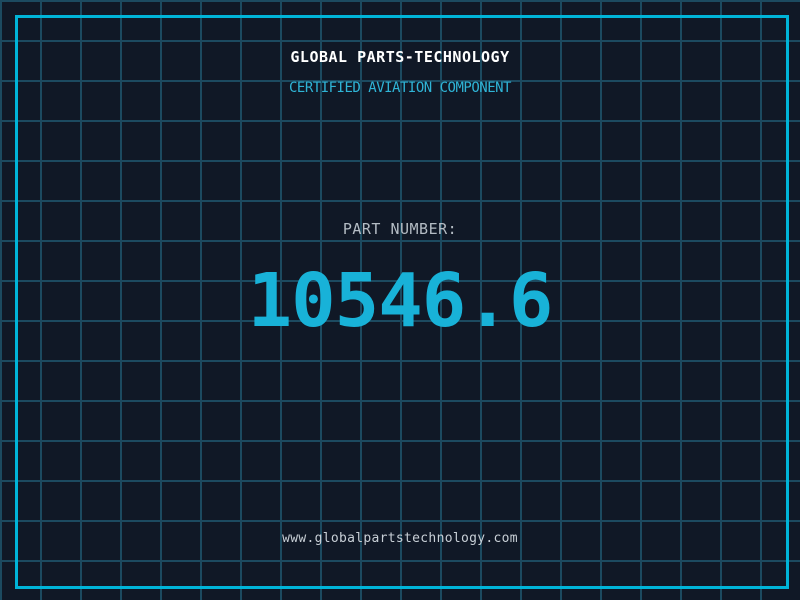 Image resolution: width=800 pixels, height=600 pixels. I want to click on certification-subtitle: CERTIFIED AVIATION COMPONENT, so click(400, 88).